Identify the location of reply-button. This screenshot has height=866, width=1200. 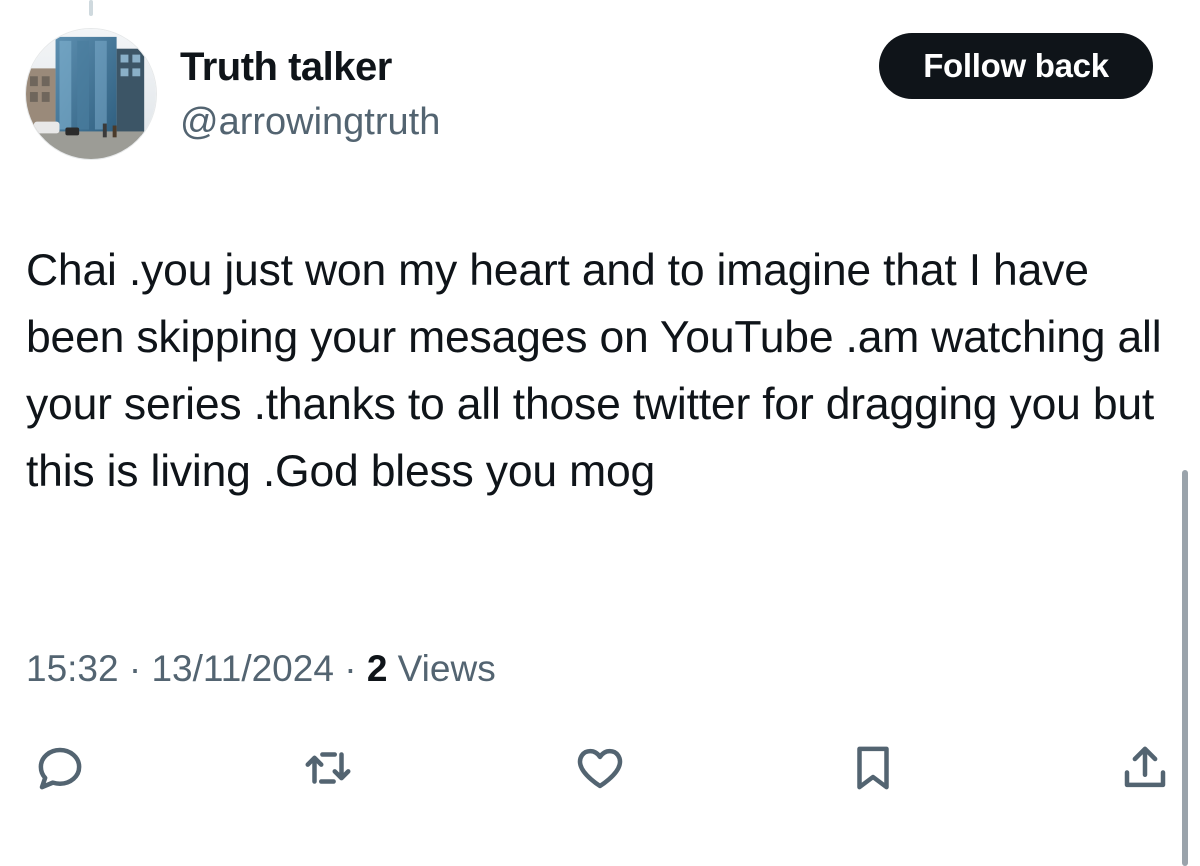
(60, 768).